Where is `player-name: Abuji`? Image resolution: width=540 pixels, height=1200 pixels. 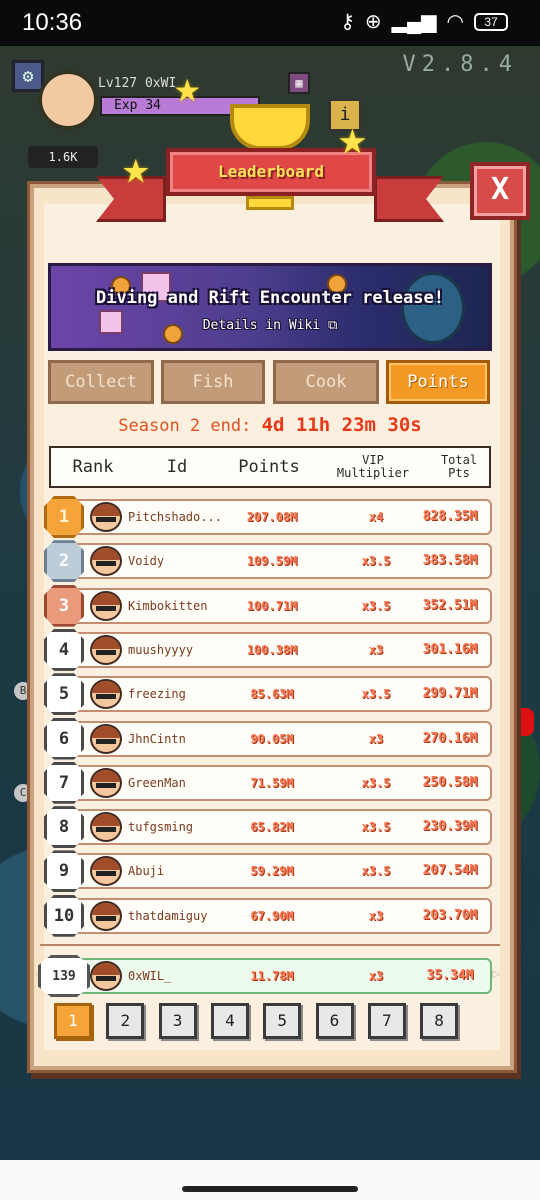
player-name: Abuji is located at coordinates (146, 871).